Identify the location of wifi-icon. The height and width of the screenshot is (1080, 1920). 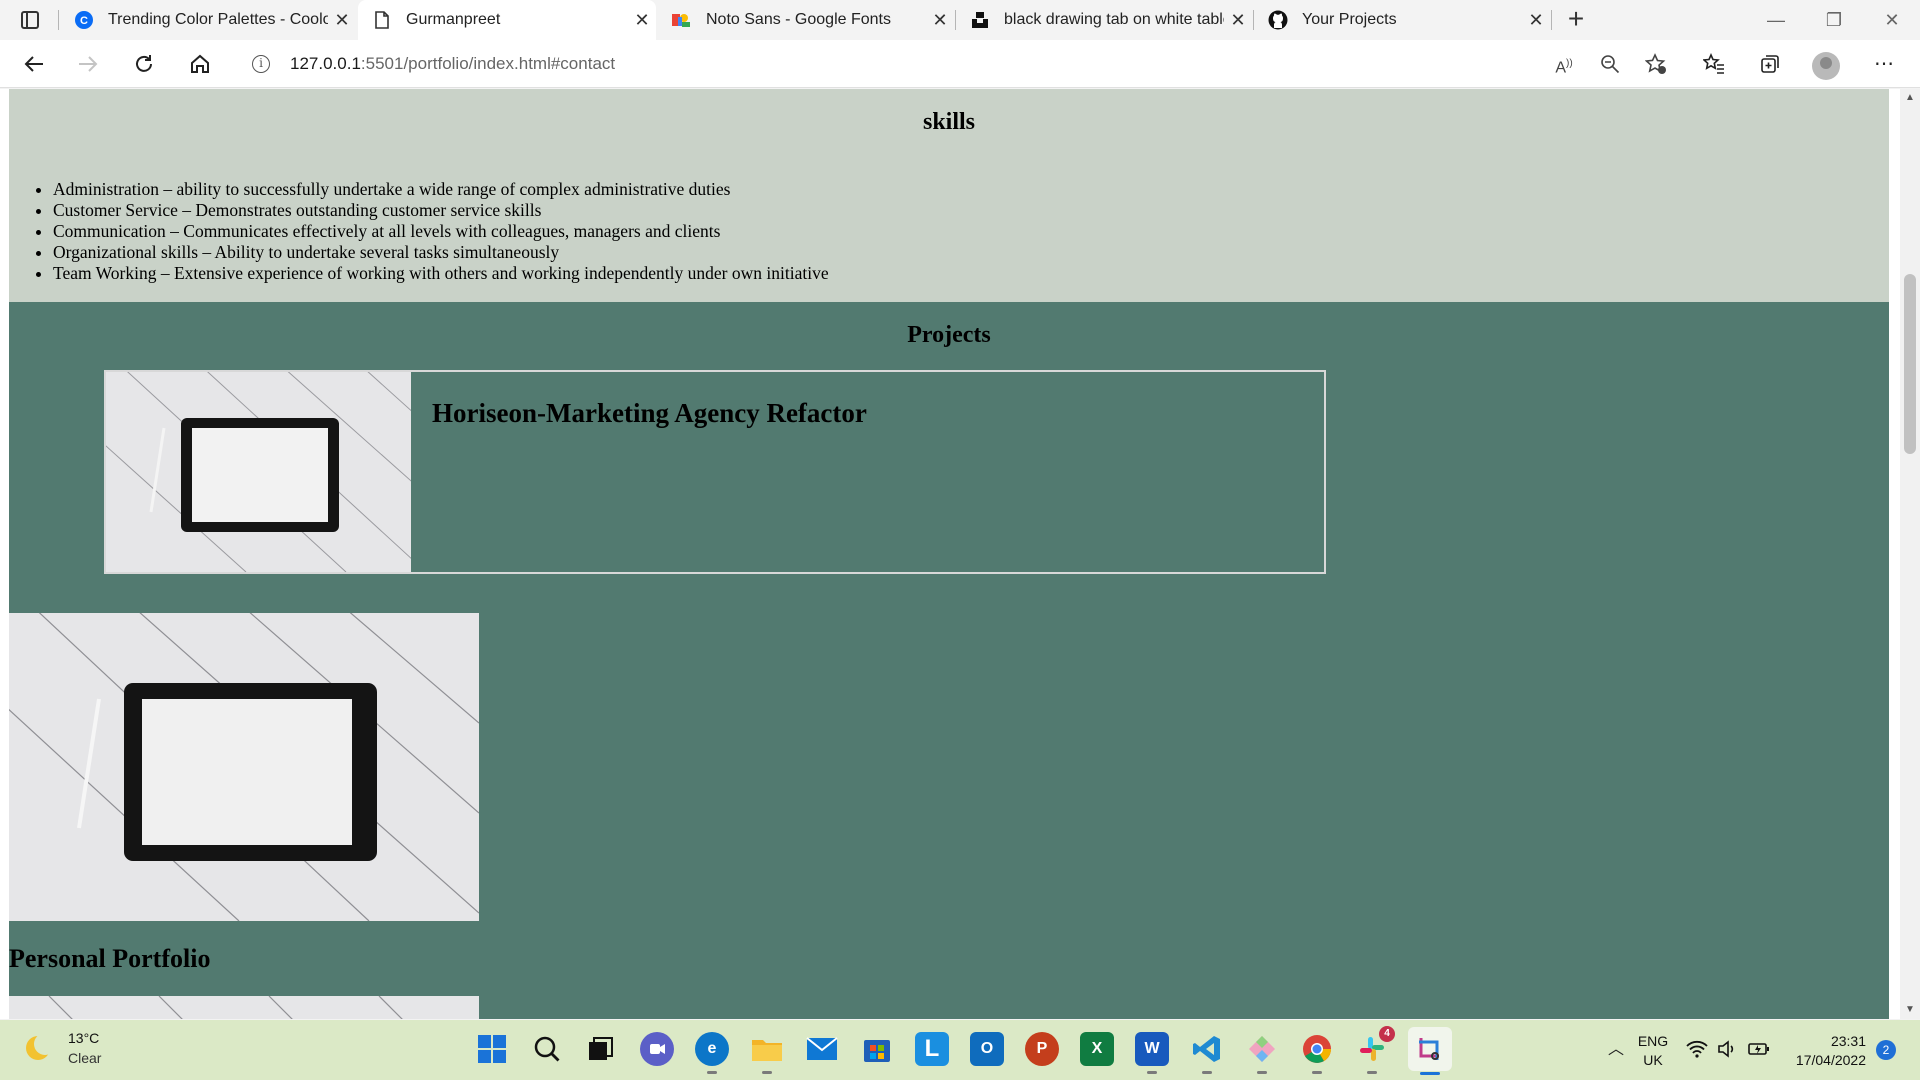
(1697, 1049).